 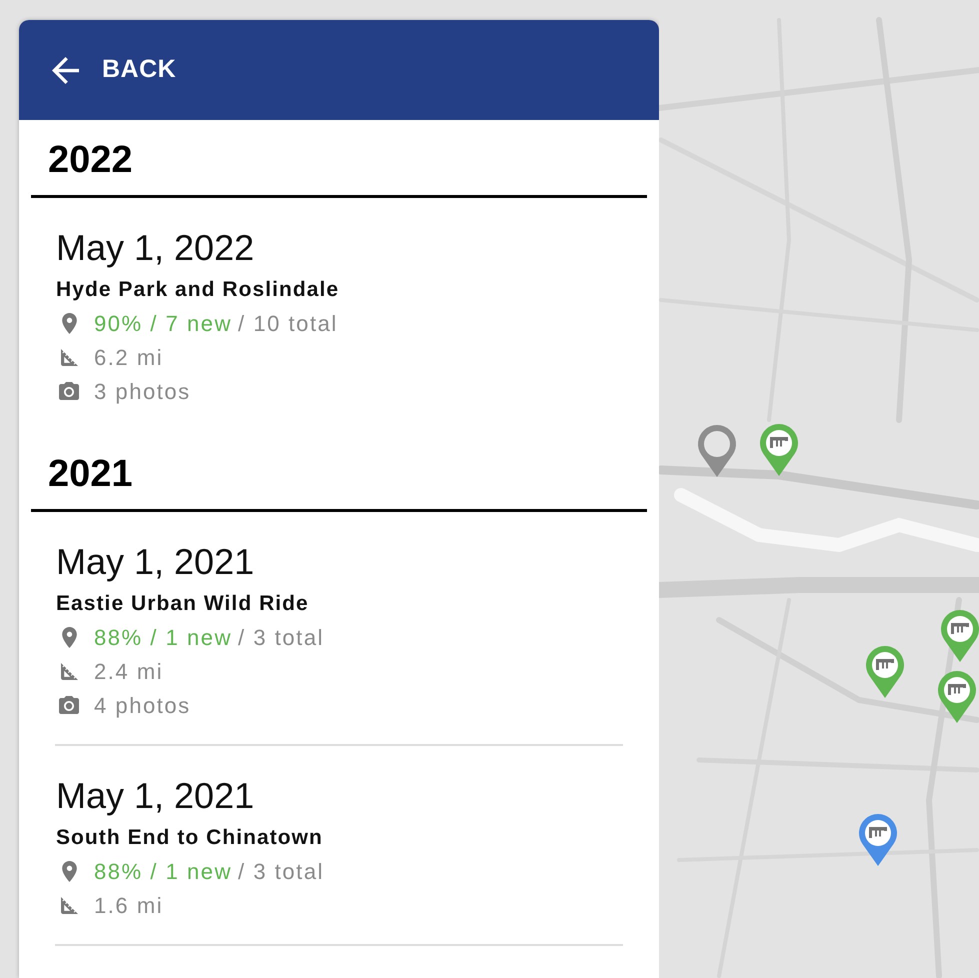 I want to click on photo-count: 3 photos, so click(x=142, y=391).